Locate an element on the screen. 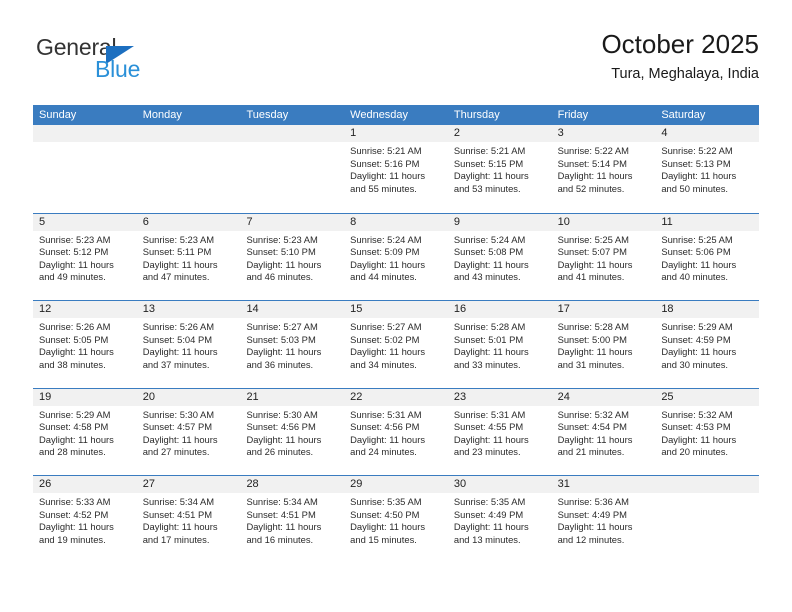 The width and height of the screenshot is (792, 612). daylight-text-line2: and 55 minutes. is located at coordinates (383, 188).